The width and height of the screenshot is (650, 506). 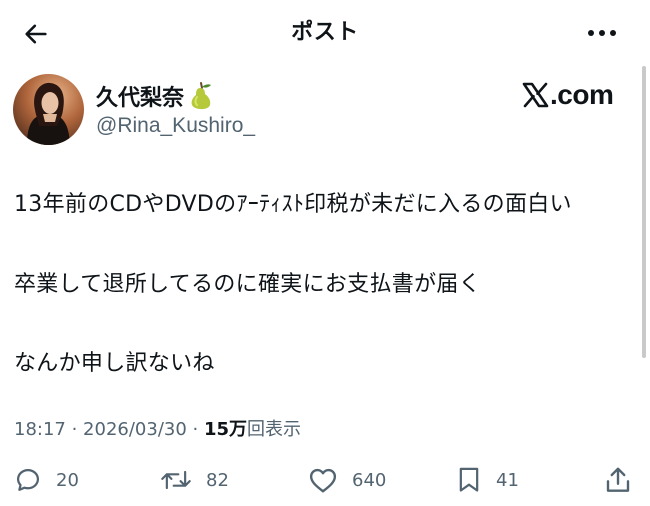 I want to click on author-display-name: 久代梨奈, so click(x=140, y=96).